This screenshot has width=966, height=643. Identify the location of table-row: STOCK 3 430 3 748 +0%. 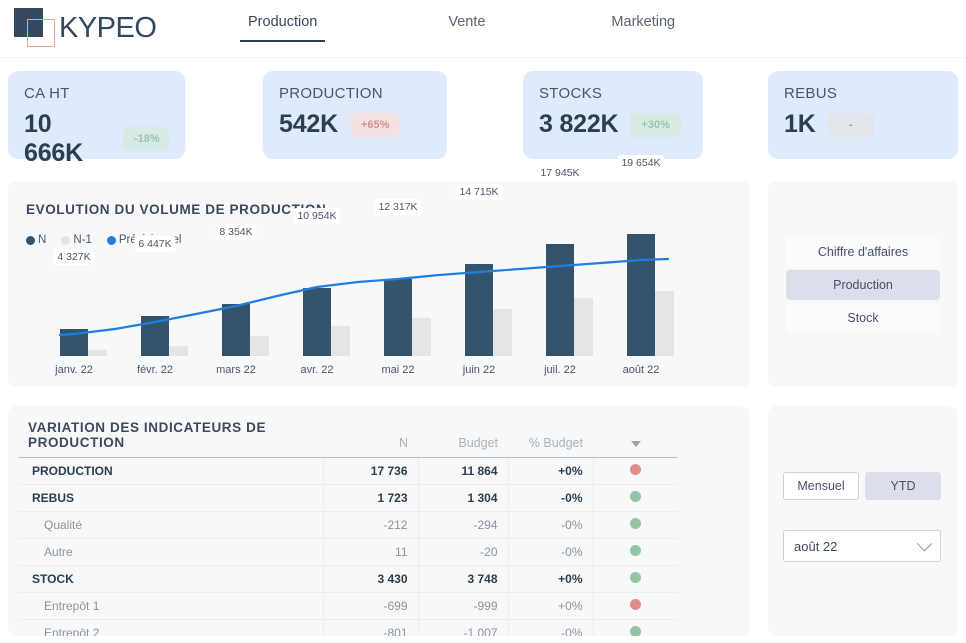
(348, 579).